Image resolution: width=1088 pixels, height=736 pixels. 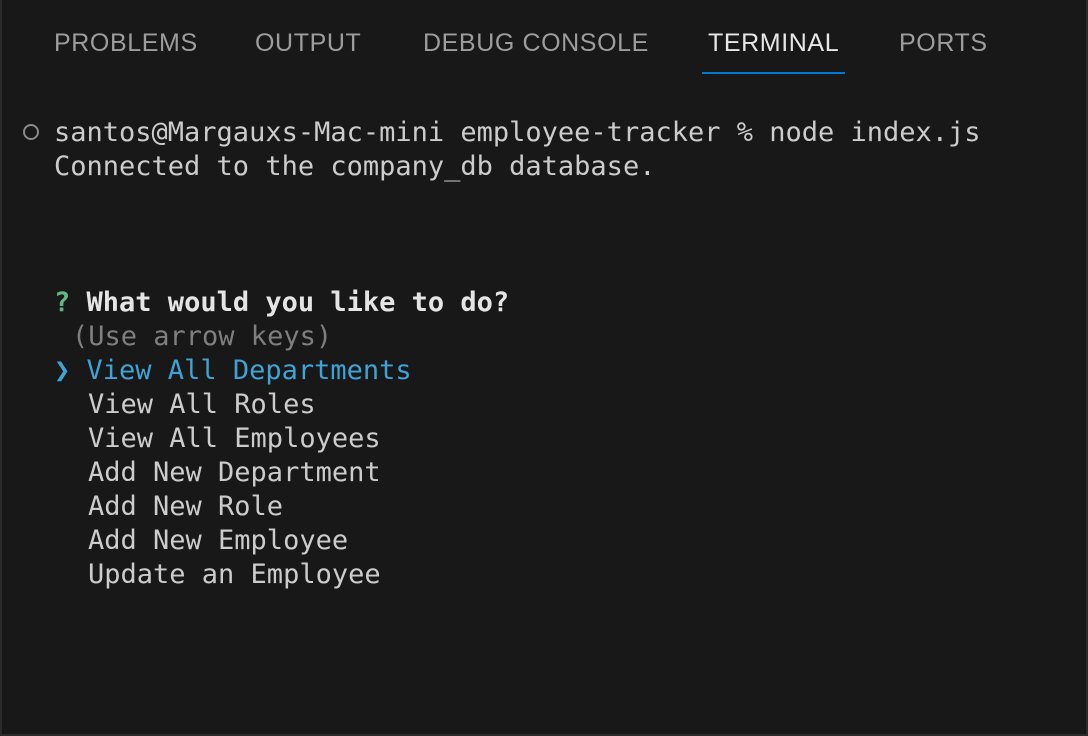 I want to click on menu-choice: View All Employees, so click(x=234, y=439).